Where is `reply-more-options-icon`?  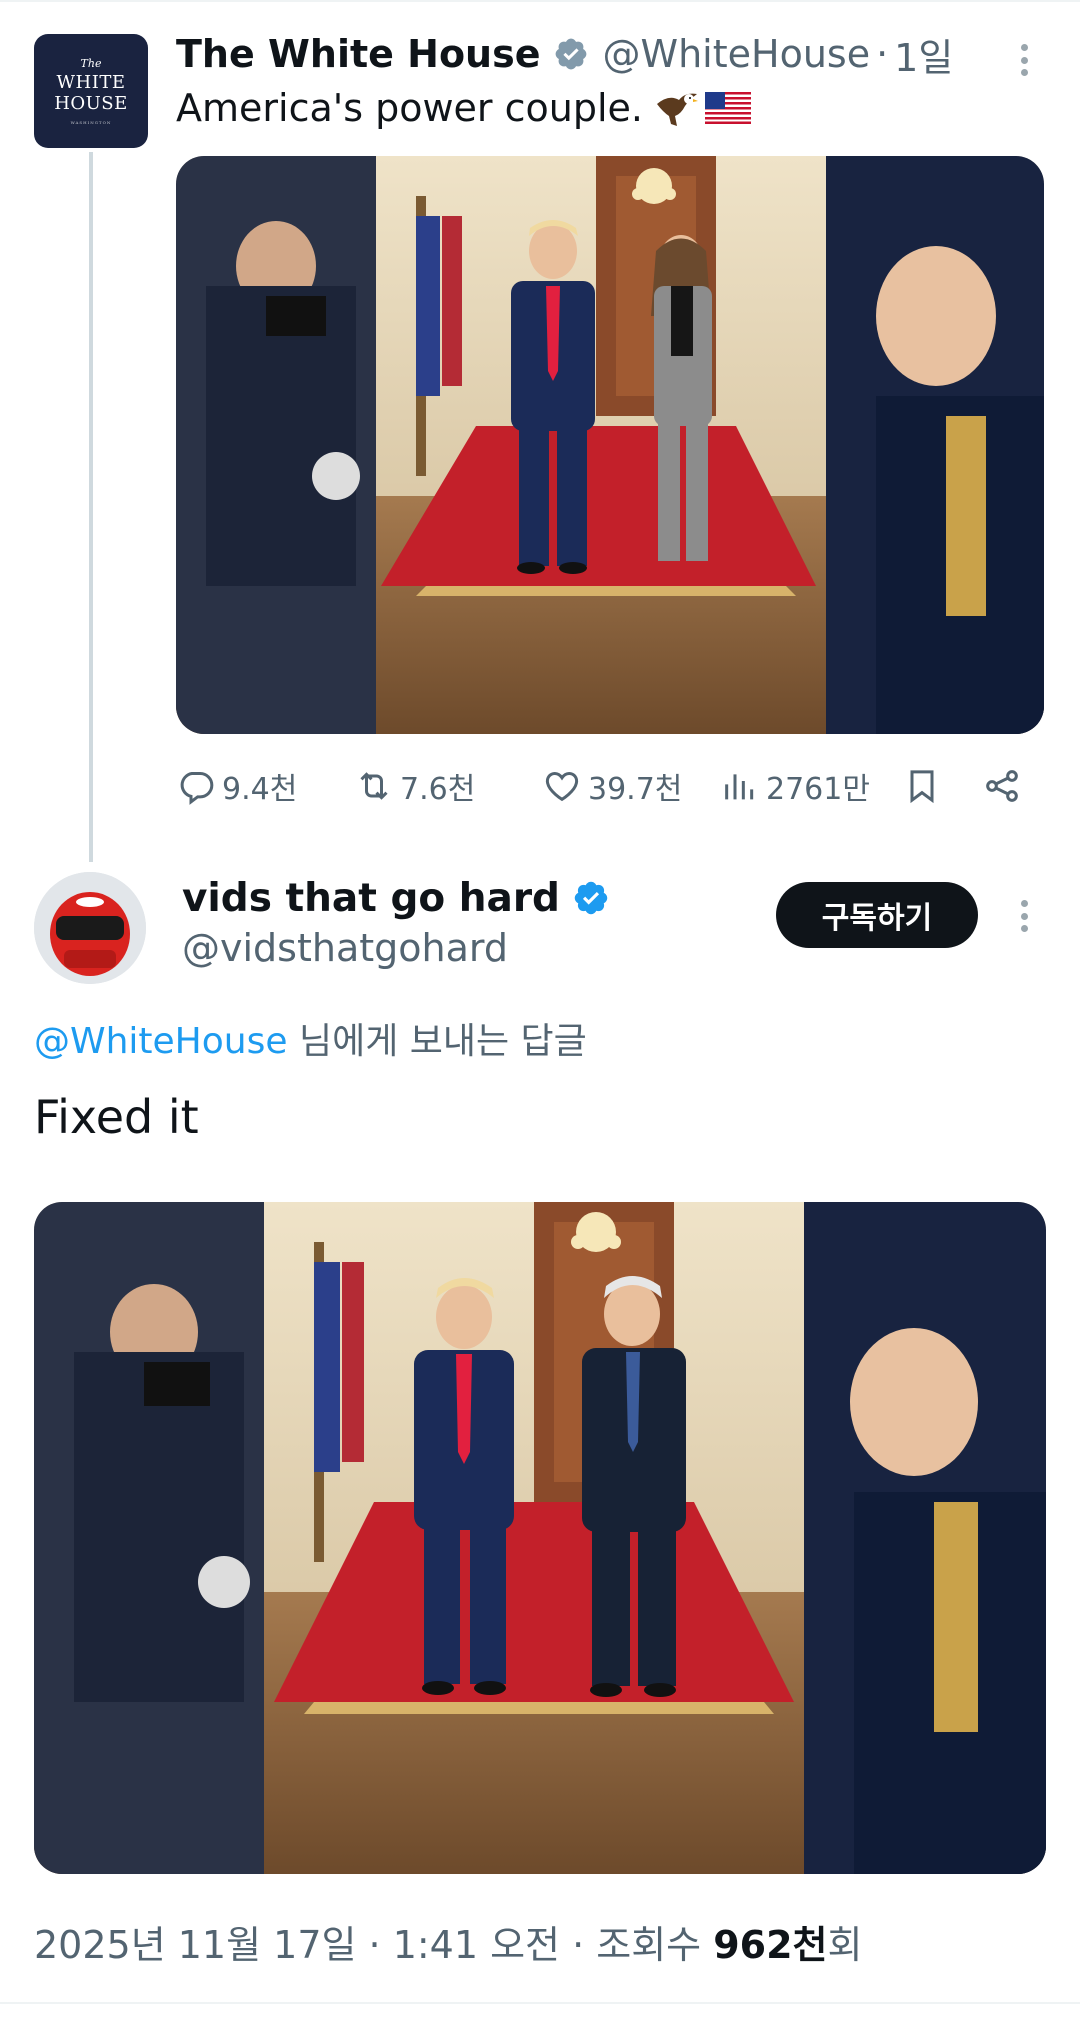 reply-more-options-icon is located at coordinates (1024, 916).